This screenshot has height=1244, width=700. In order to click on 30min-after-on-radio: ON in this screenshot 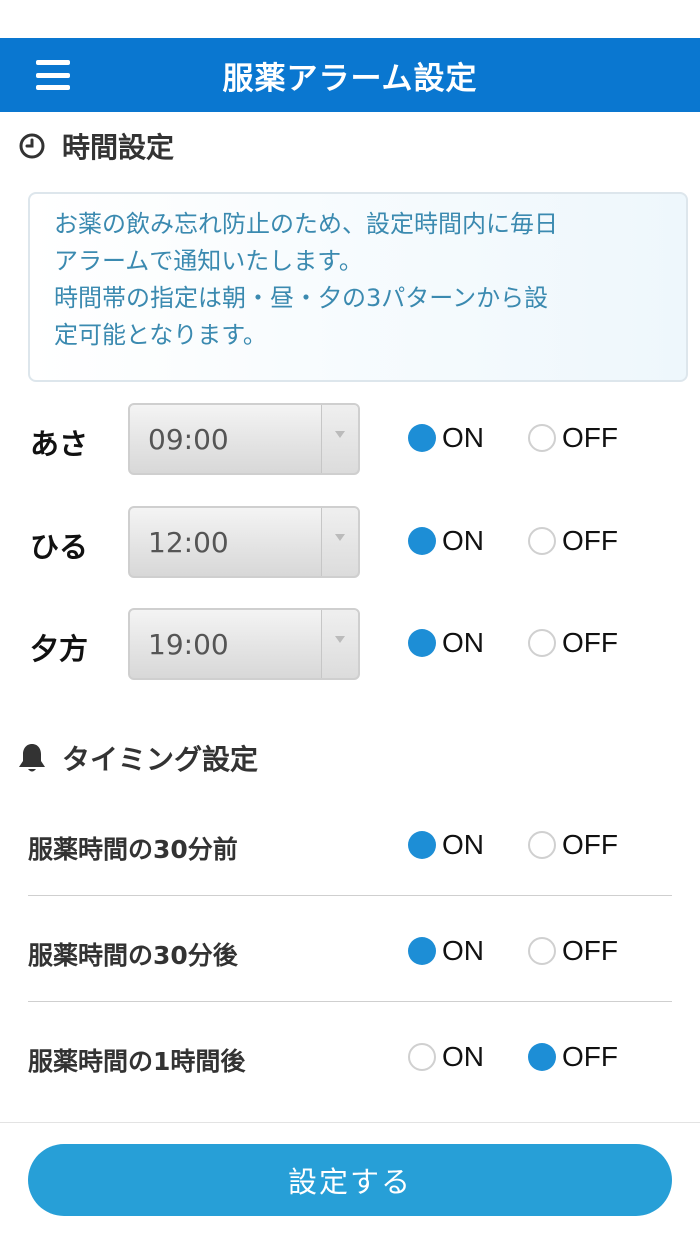, I will do `click(446, 951)`.